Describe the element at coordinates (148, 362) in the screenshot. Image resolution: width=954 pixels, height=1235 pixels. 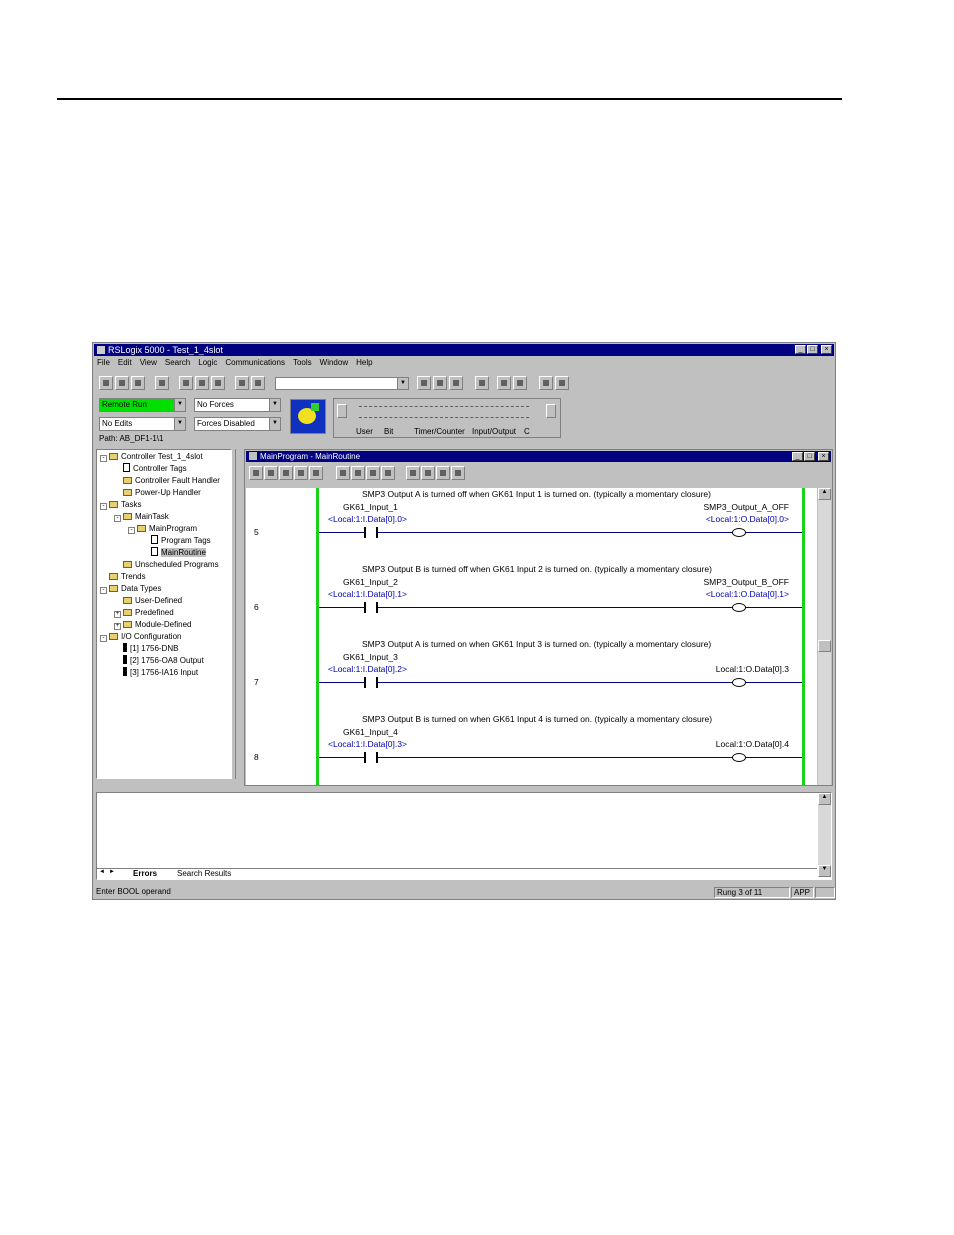
I see `menu-view: View` at that location.